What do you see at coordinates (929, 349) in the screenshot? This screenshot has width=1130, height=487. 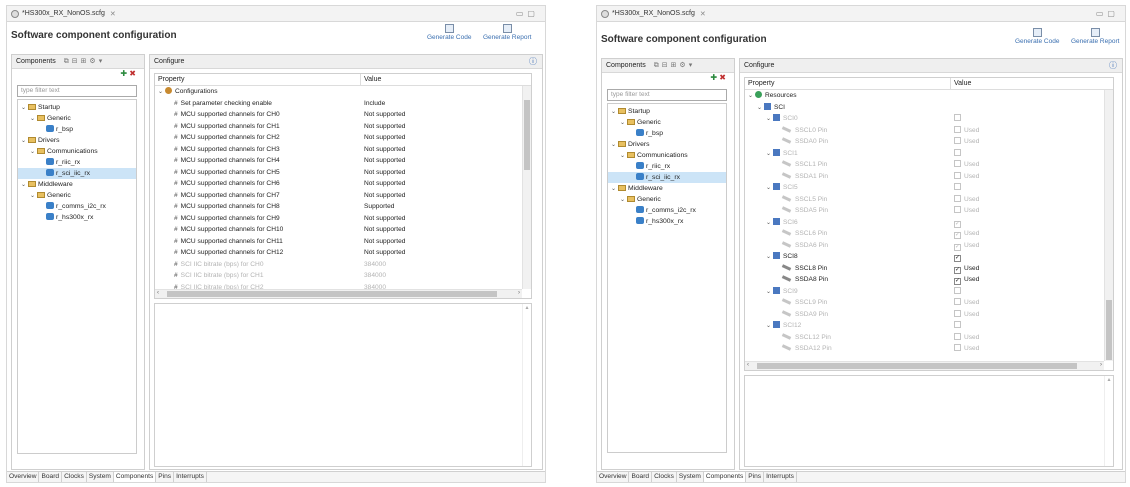 I see `property-row: SSDA12 Pin Used` at bounding box center [929, 349].